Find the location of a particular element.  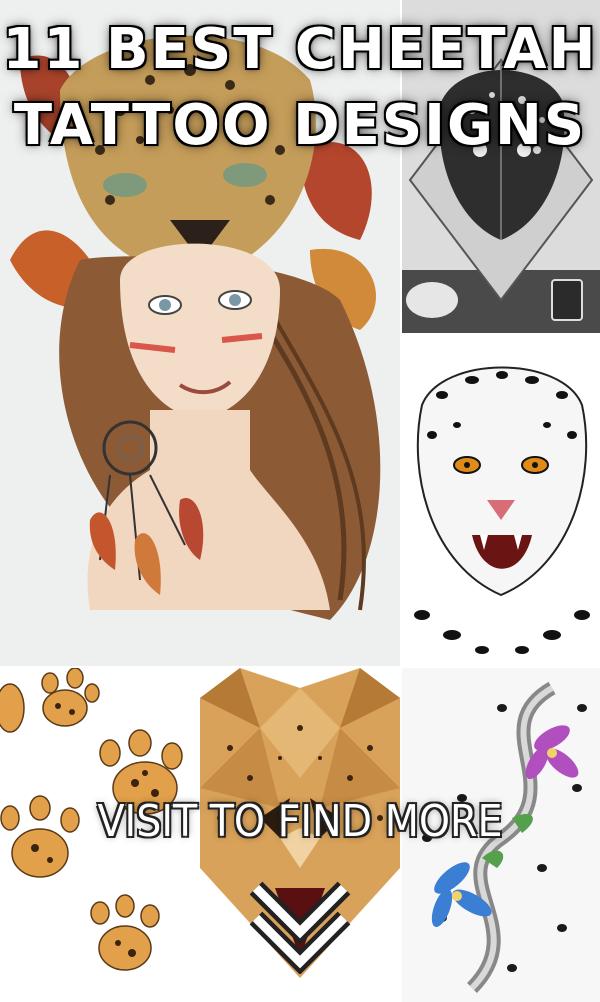

title-line-2: TATTOO DESIGNS is located at coordinates (300, 125).